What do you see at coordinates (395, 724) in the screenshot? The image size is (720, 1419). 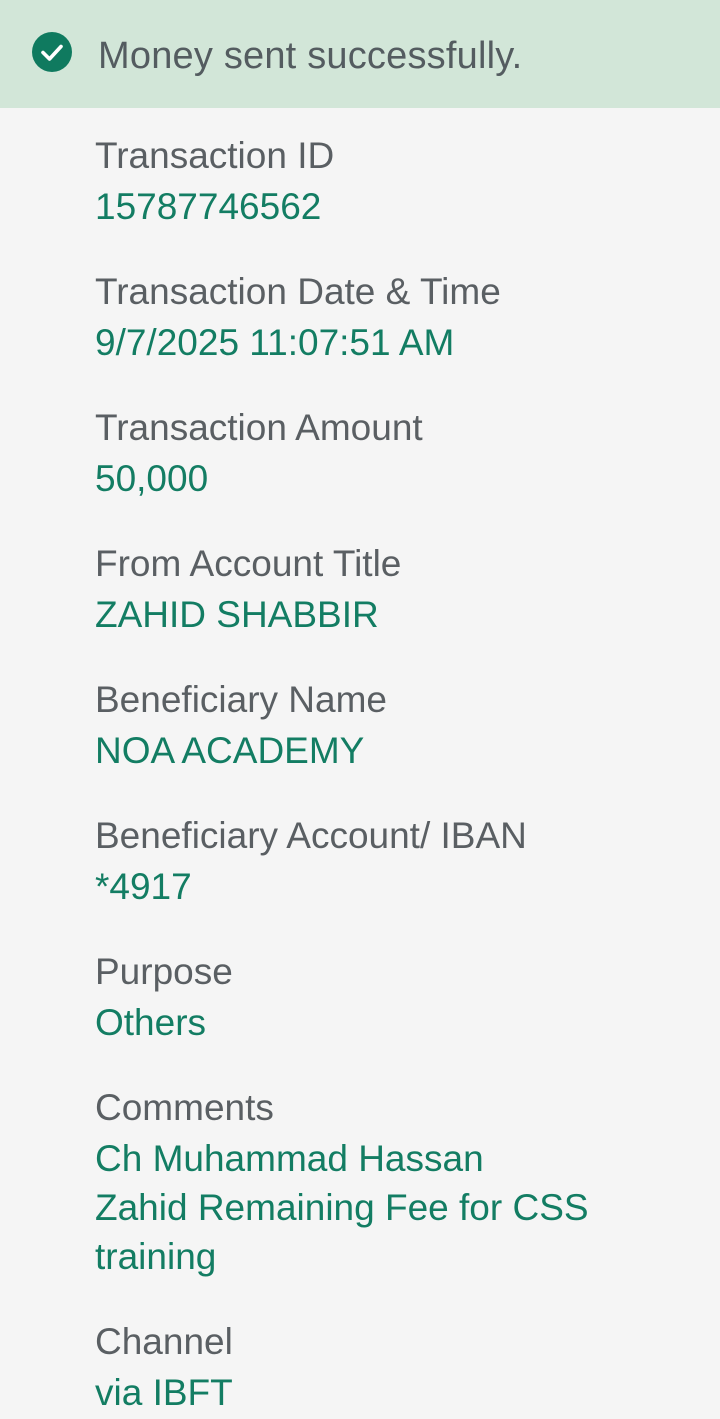 I see `beneficiary-name-field: Beneficiary Name NOA ACADEMY` at bounding box center [395, 724].